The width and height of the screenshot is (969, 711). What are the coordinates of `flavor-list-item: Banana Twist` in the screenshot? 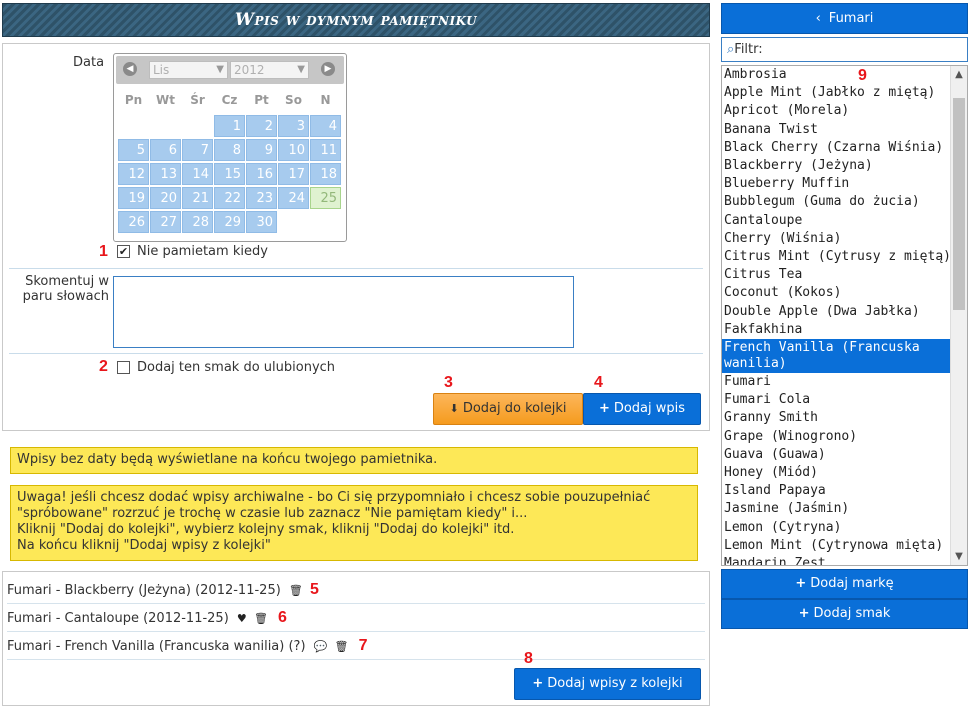 It's located at (836, 130).